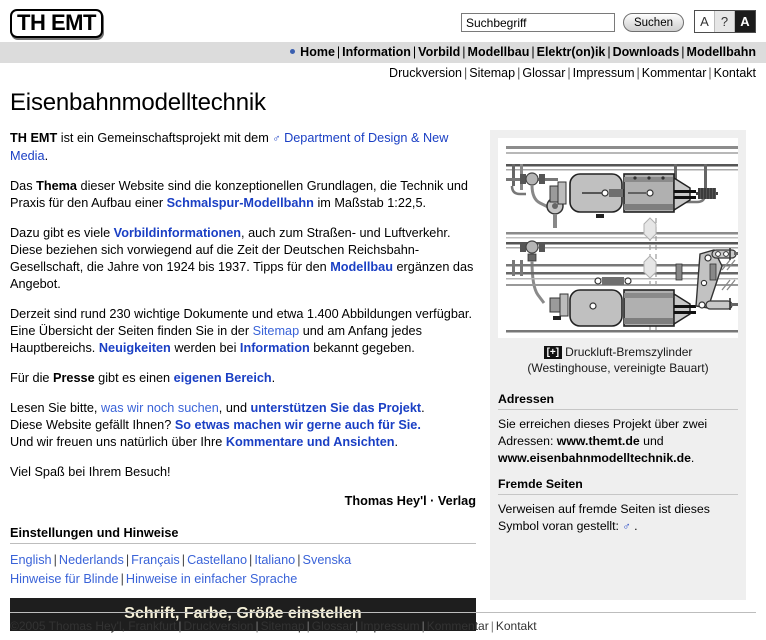 The height and width of the screenshot is (640, 766). Describe the element at coordinates (177, 233) in the screenshot. I see `link-vorbildinformationen: Vorbildinformationen` at that location.